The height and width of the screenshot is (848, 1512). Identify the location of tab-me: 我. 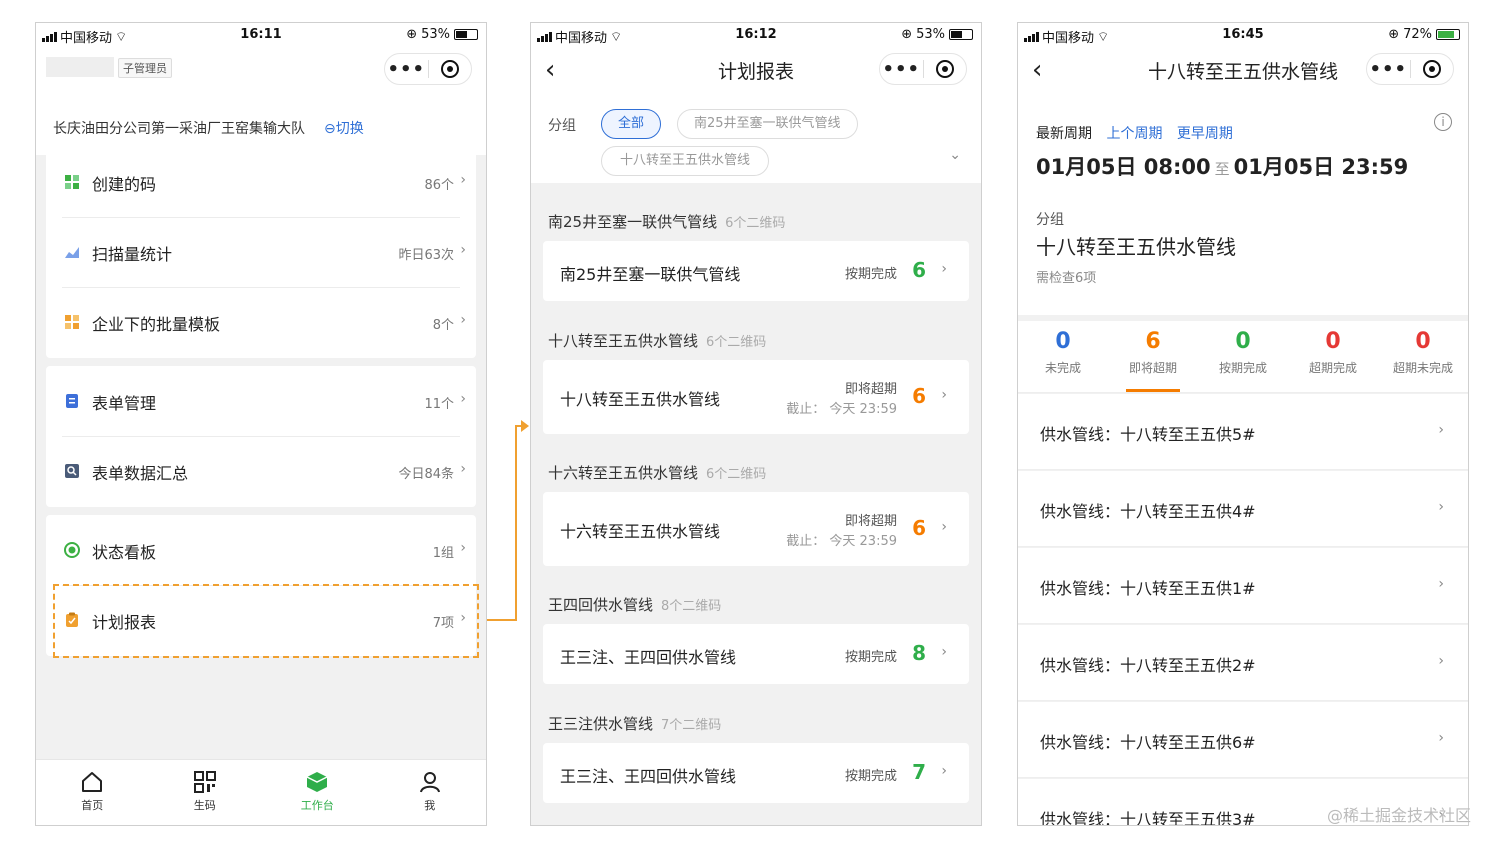
(430, 792).